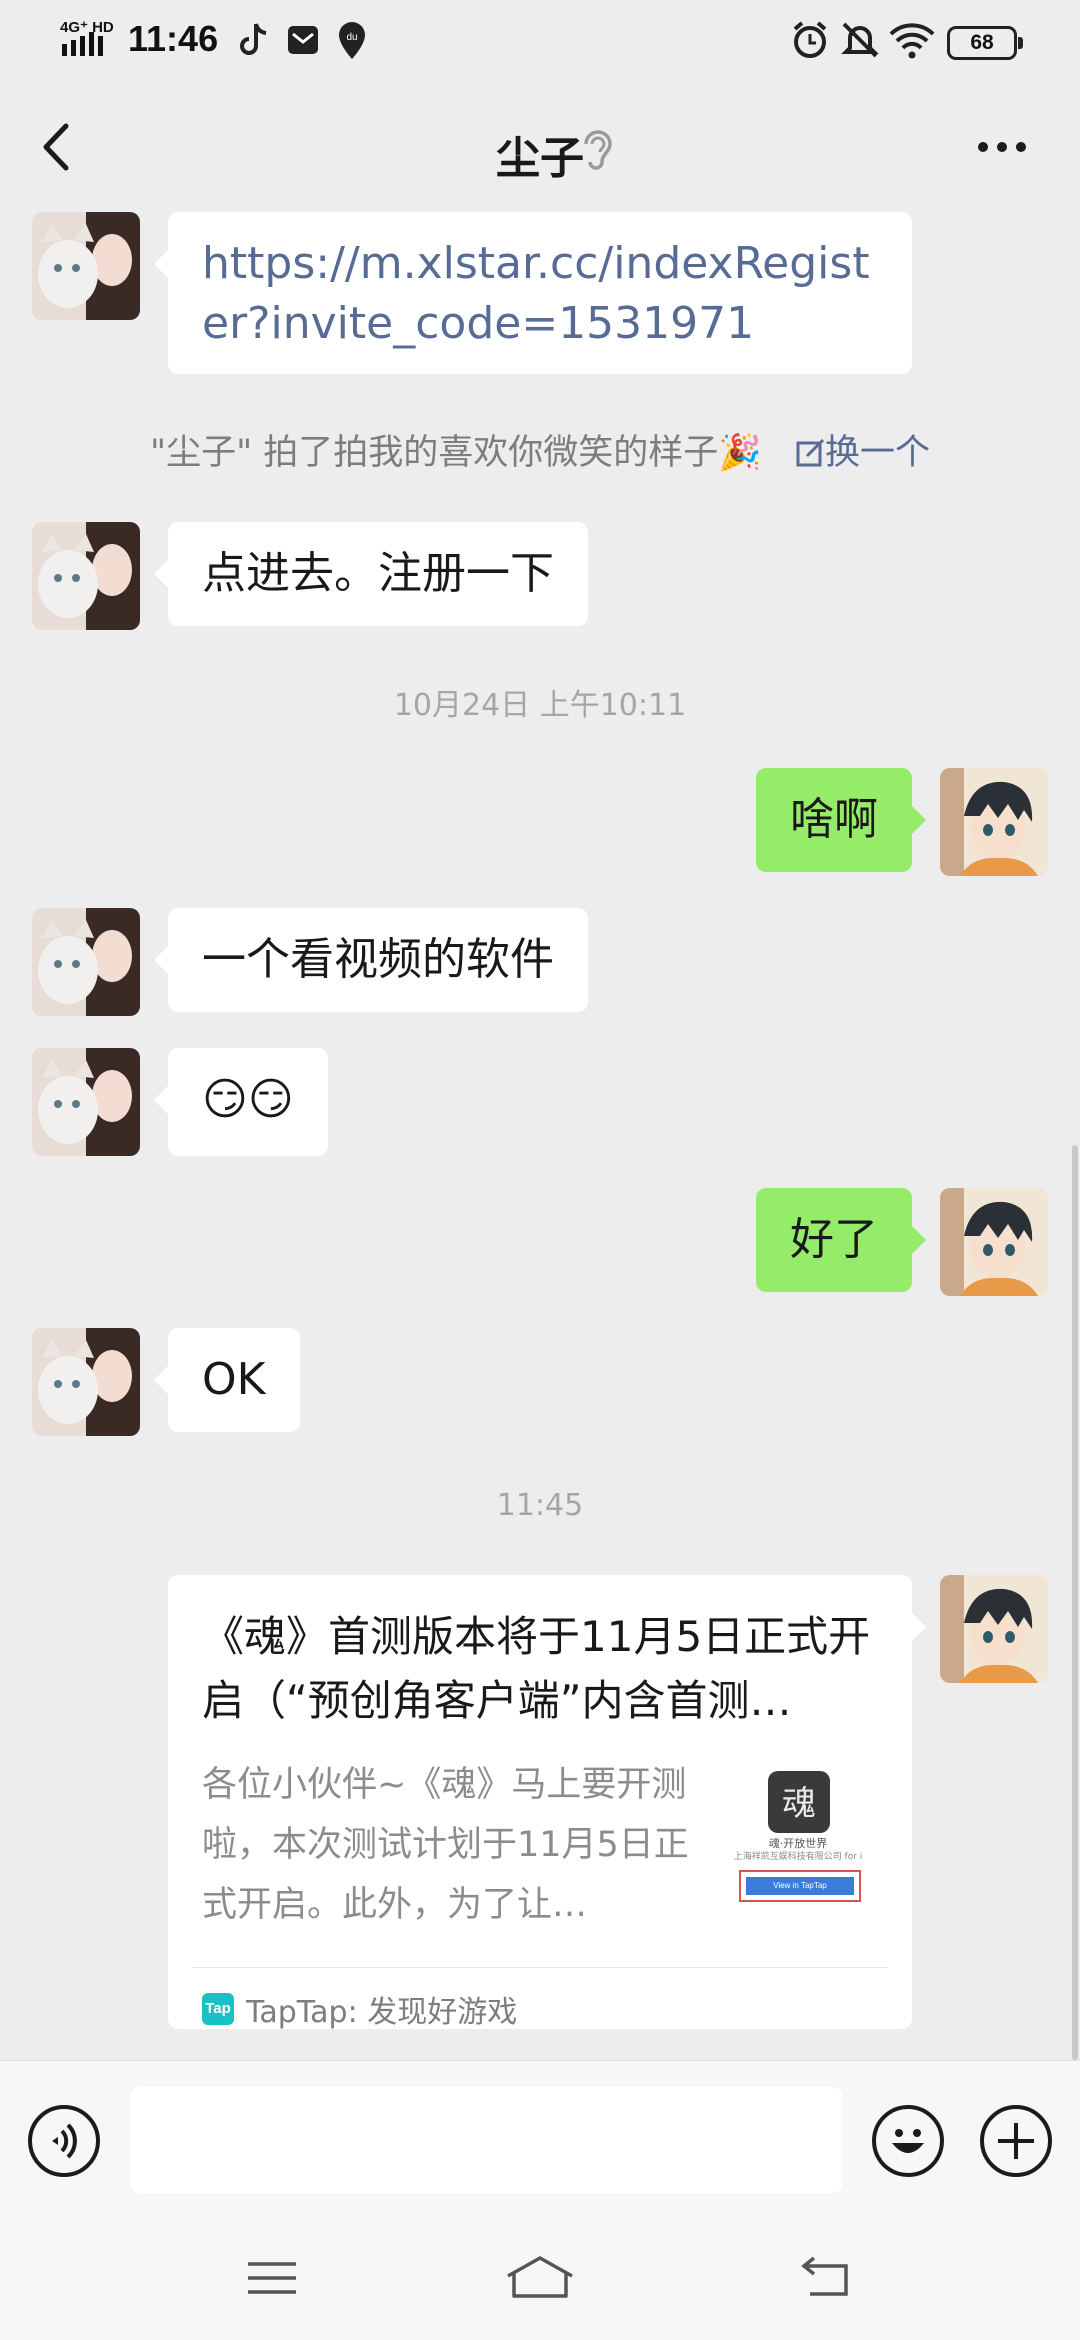  I want to click on timestamp: 10月24日 上午10:11, so click(540, 705).